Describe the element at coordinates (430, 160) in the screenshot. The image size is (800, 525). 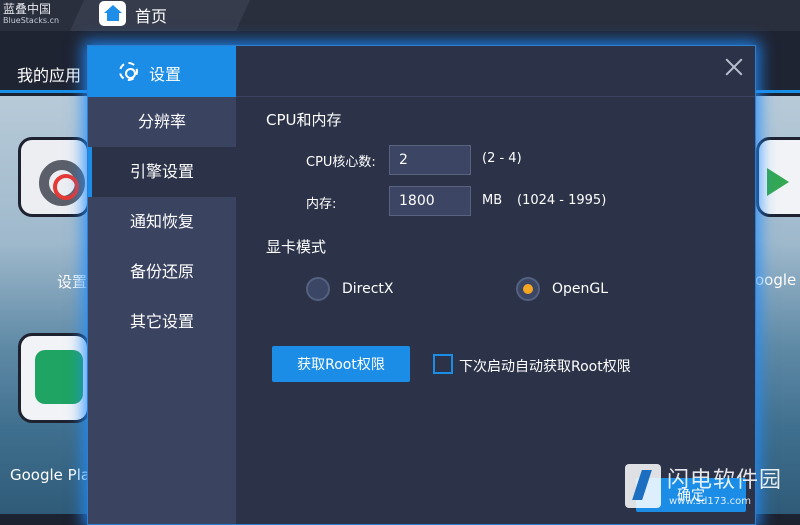
I see `cpu-cores-input` at that location.